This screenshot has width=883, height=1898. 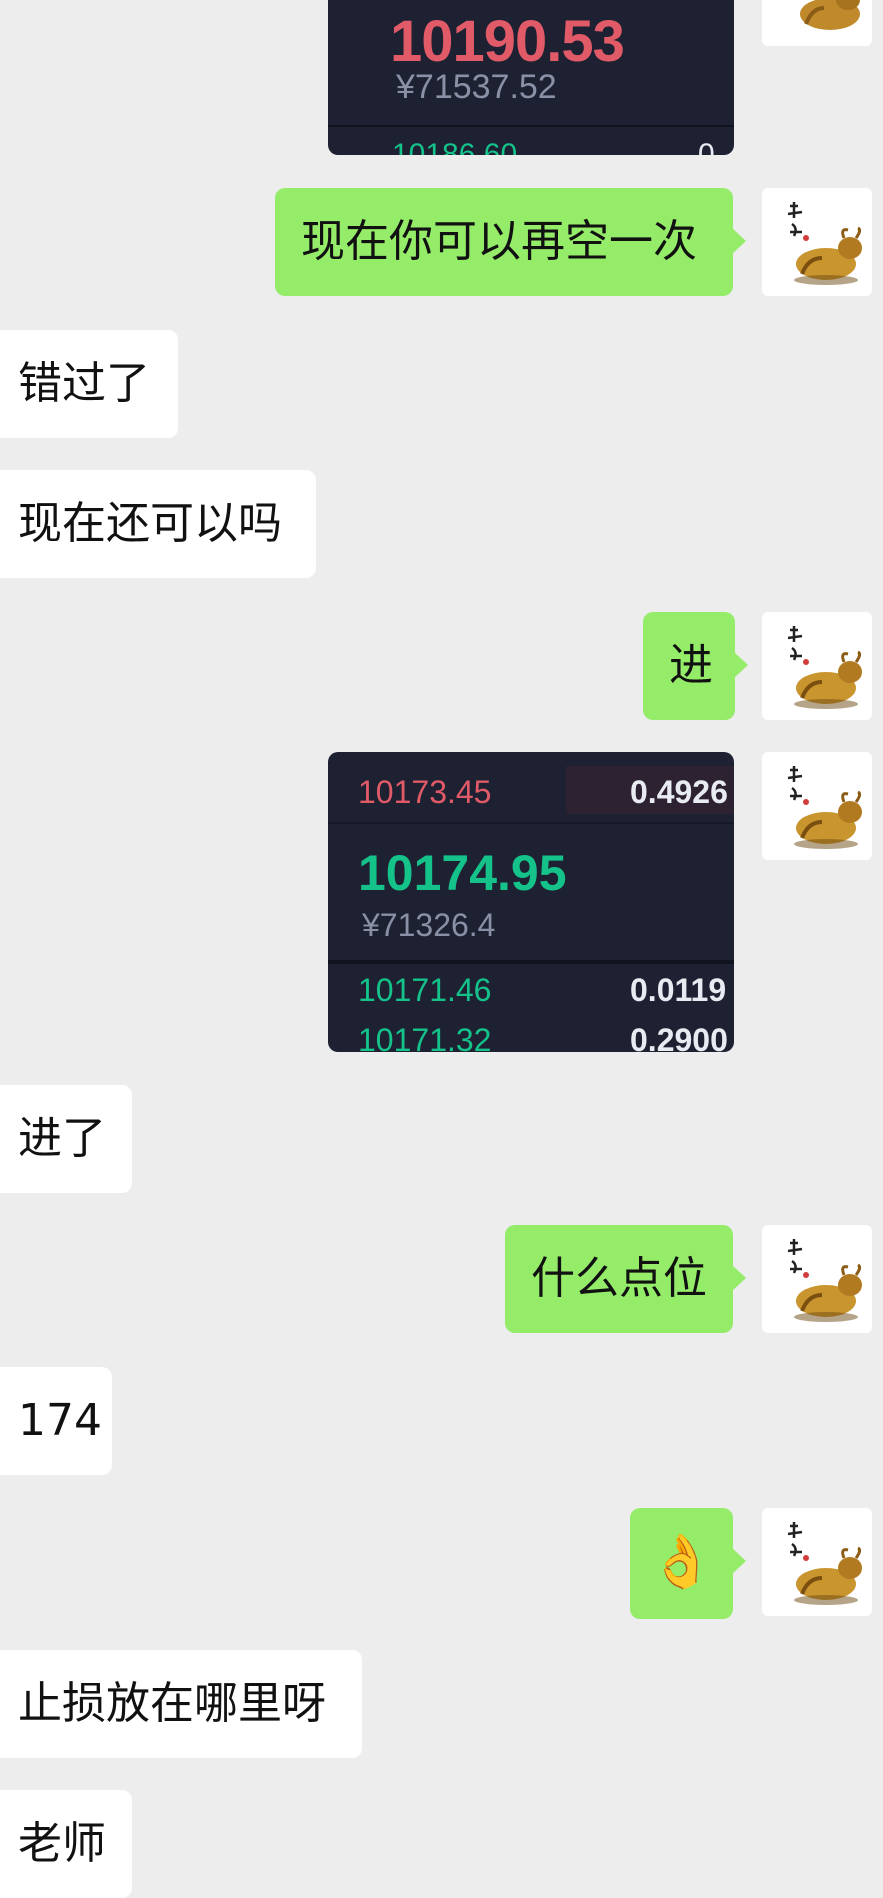 I want to click on message-bubble-incoming: 错过了, so click(x=89, y=384).